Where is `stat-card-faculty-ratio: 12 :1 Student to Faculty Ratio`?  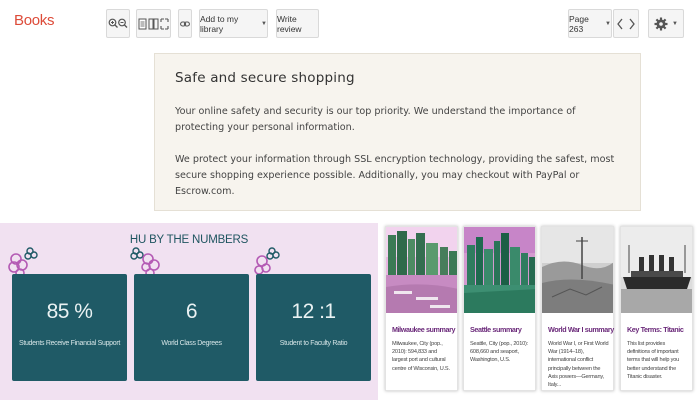 stat-card-faculty-ratio: 12 :1 Student to Faculty Ratio is located at coordinates (313, 327).